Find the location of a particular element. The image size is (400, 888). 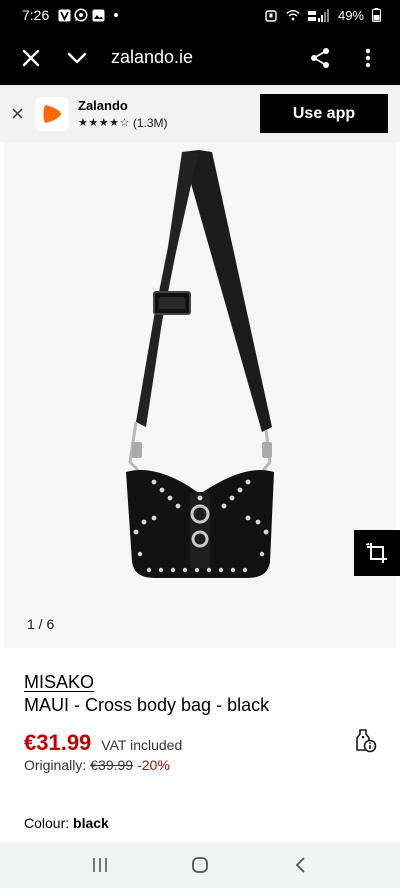

original-price-row: Originally: €39.99 -20% is located at coordinates (97, 765).